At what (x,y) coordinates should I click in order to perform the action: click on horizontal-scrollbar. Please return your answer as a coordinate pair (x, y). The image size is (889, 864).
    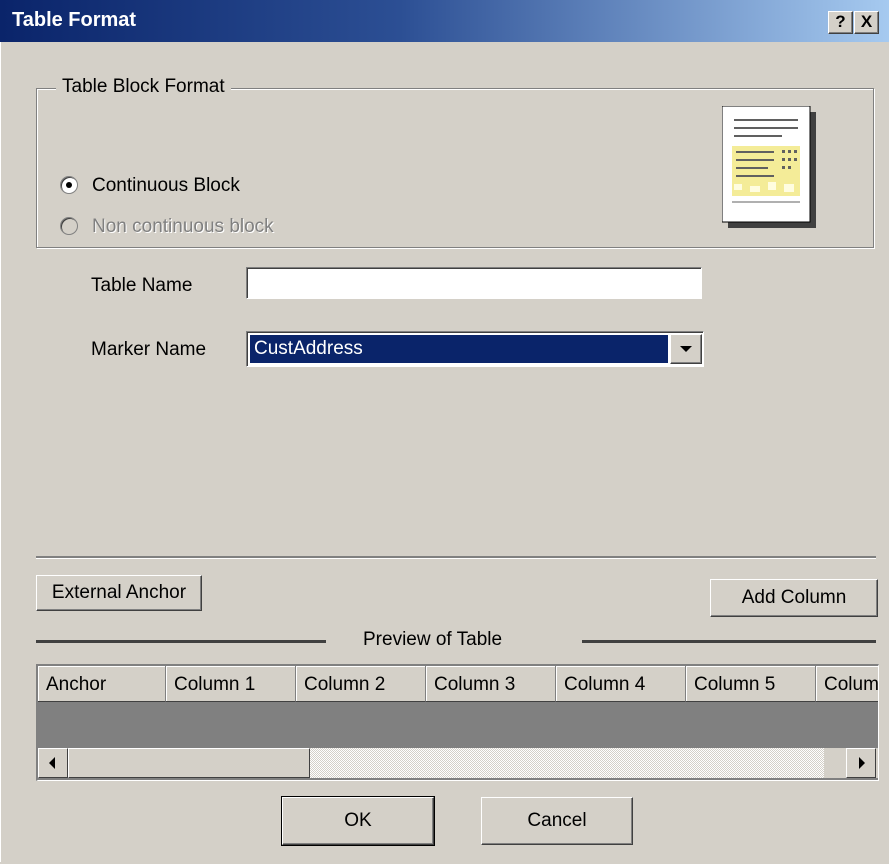
    Looking at the image, I should click on (458, 763).